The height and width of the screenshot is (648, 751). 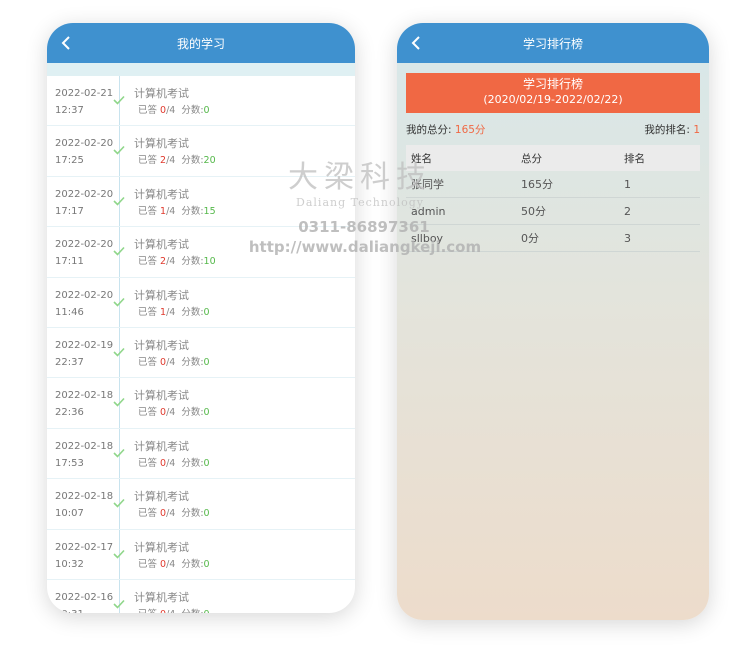 I want to click on my-total-score: 我的总分: 165分, so click(x=445, y=129).